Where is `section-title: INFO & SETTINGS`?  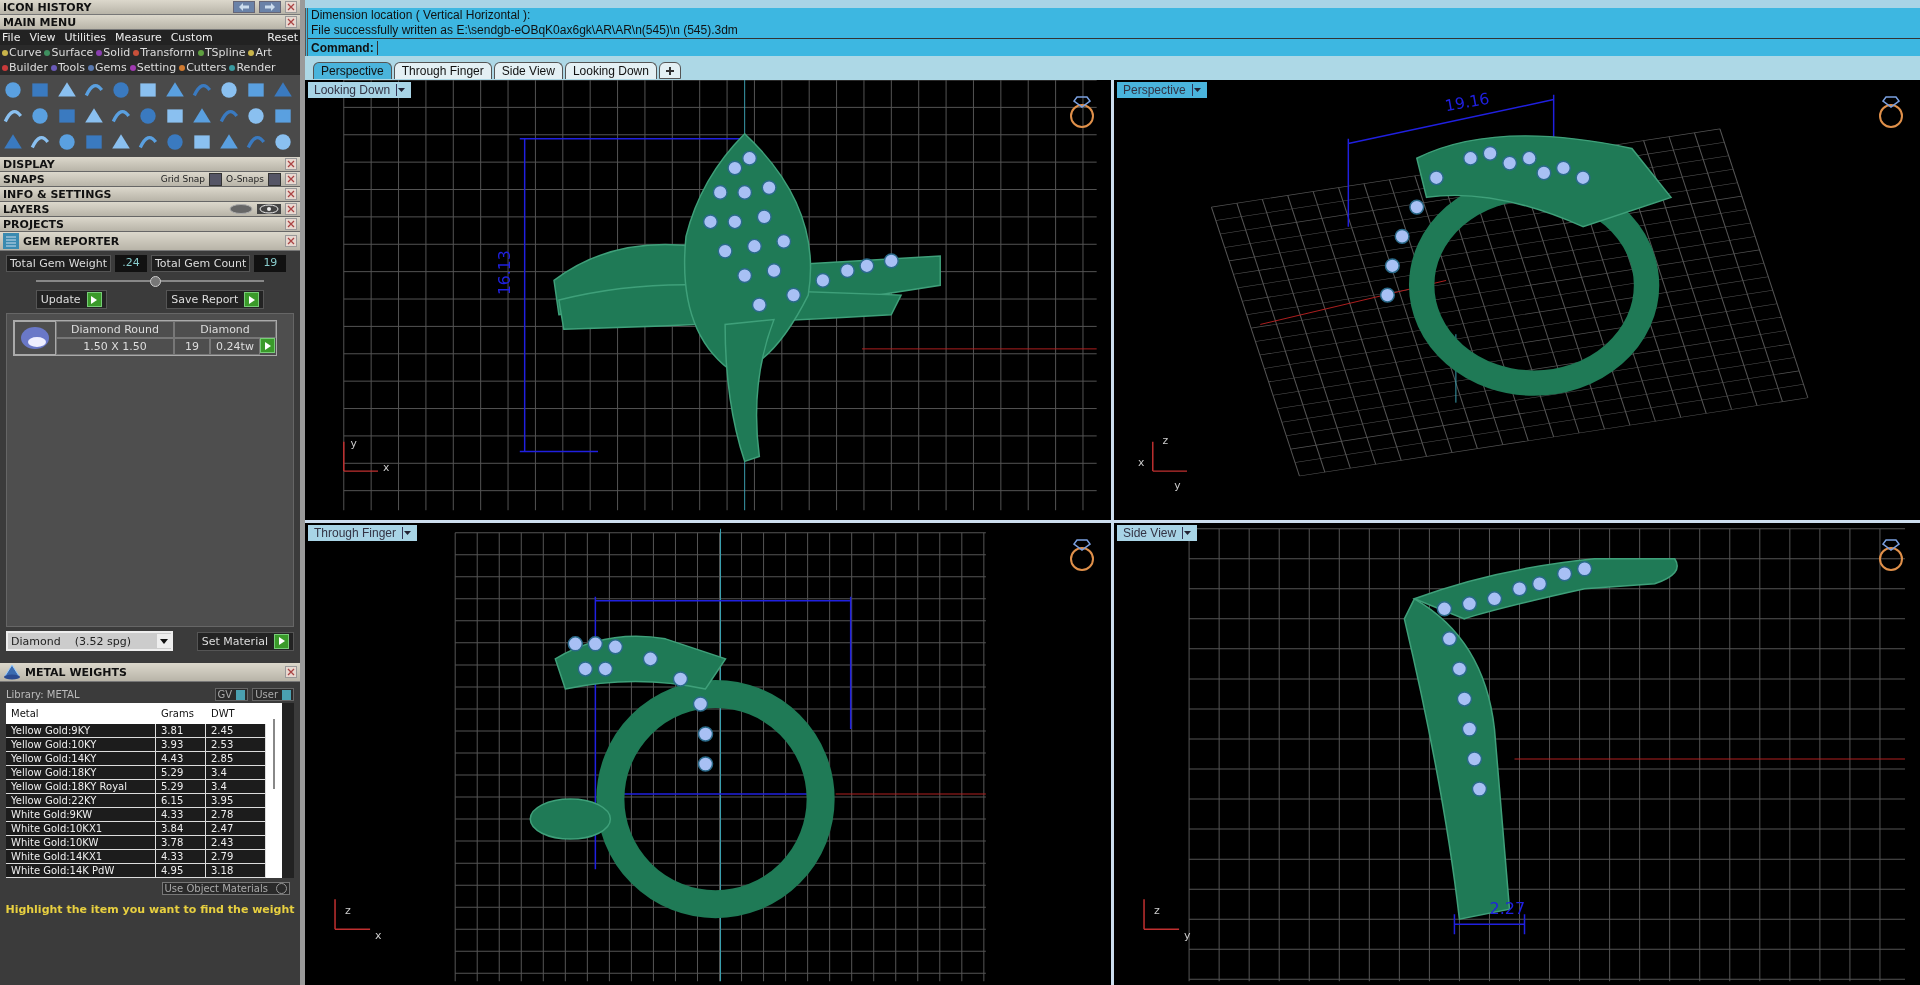
section-title: INFO & SETTINGS is located at coordinates (58, 194).